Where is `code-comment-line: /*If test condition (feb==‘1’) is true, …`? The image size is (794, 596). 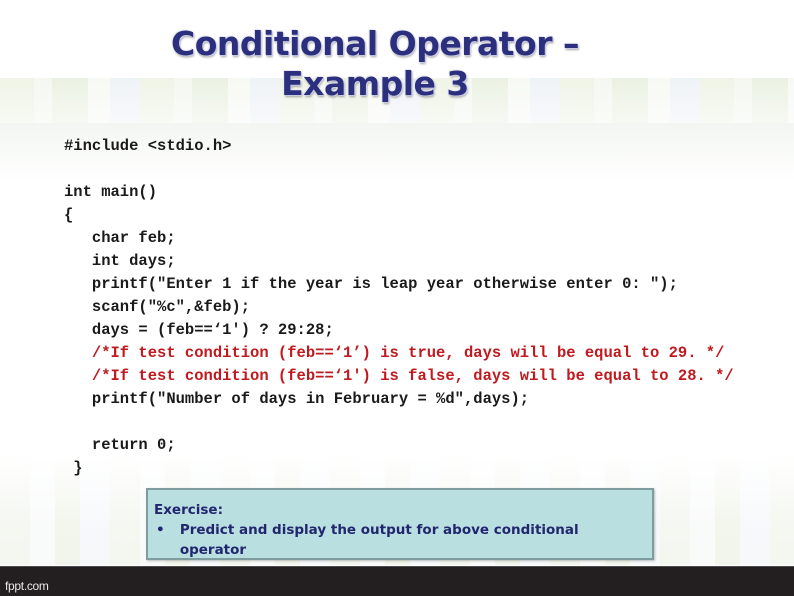
code-comment-line: /*If test condition (feb==‘1’) is true, … is located at coordinates (394, 353).